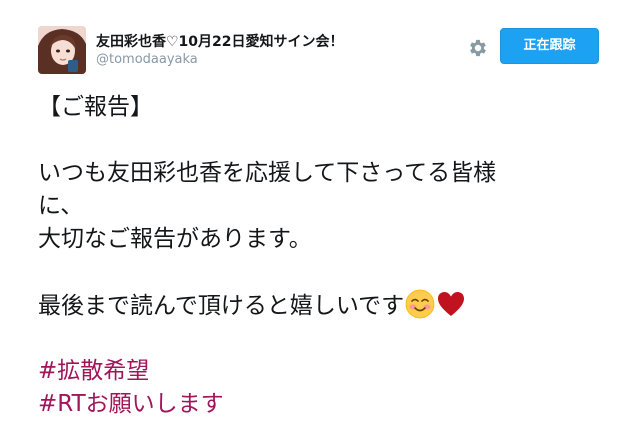 The image size is (635, 422). What do you see at coordinates (61, 206) in the screenshot?
I see `tweet-line: に、` at bounding box center [61, 206].